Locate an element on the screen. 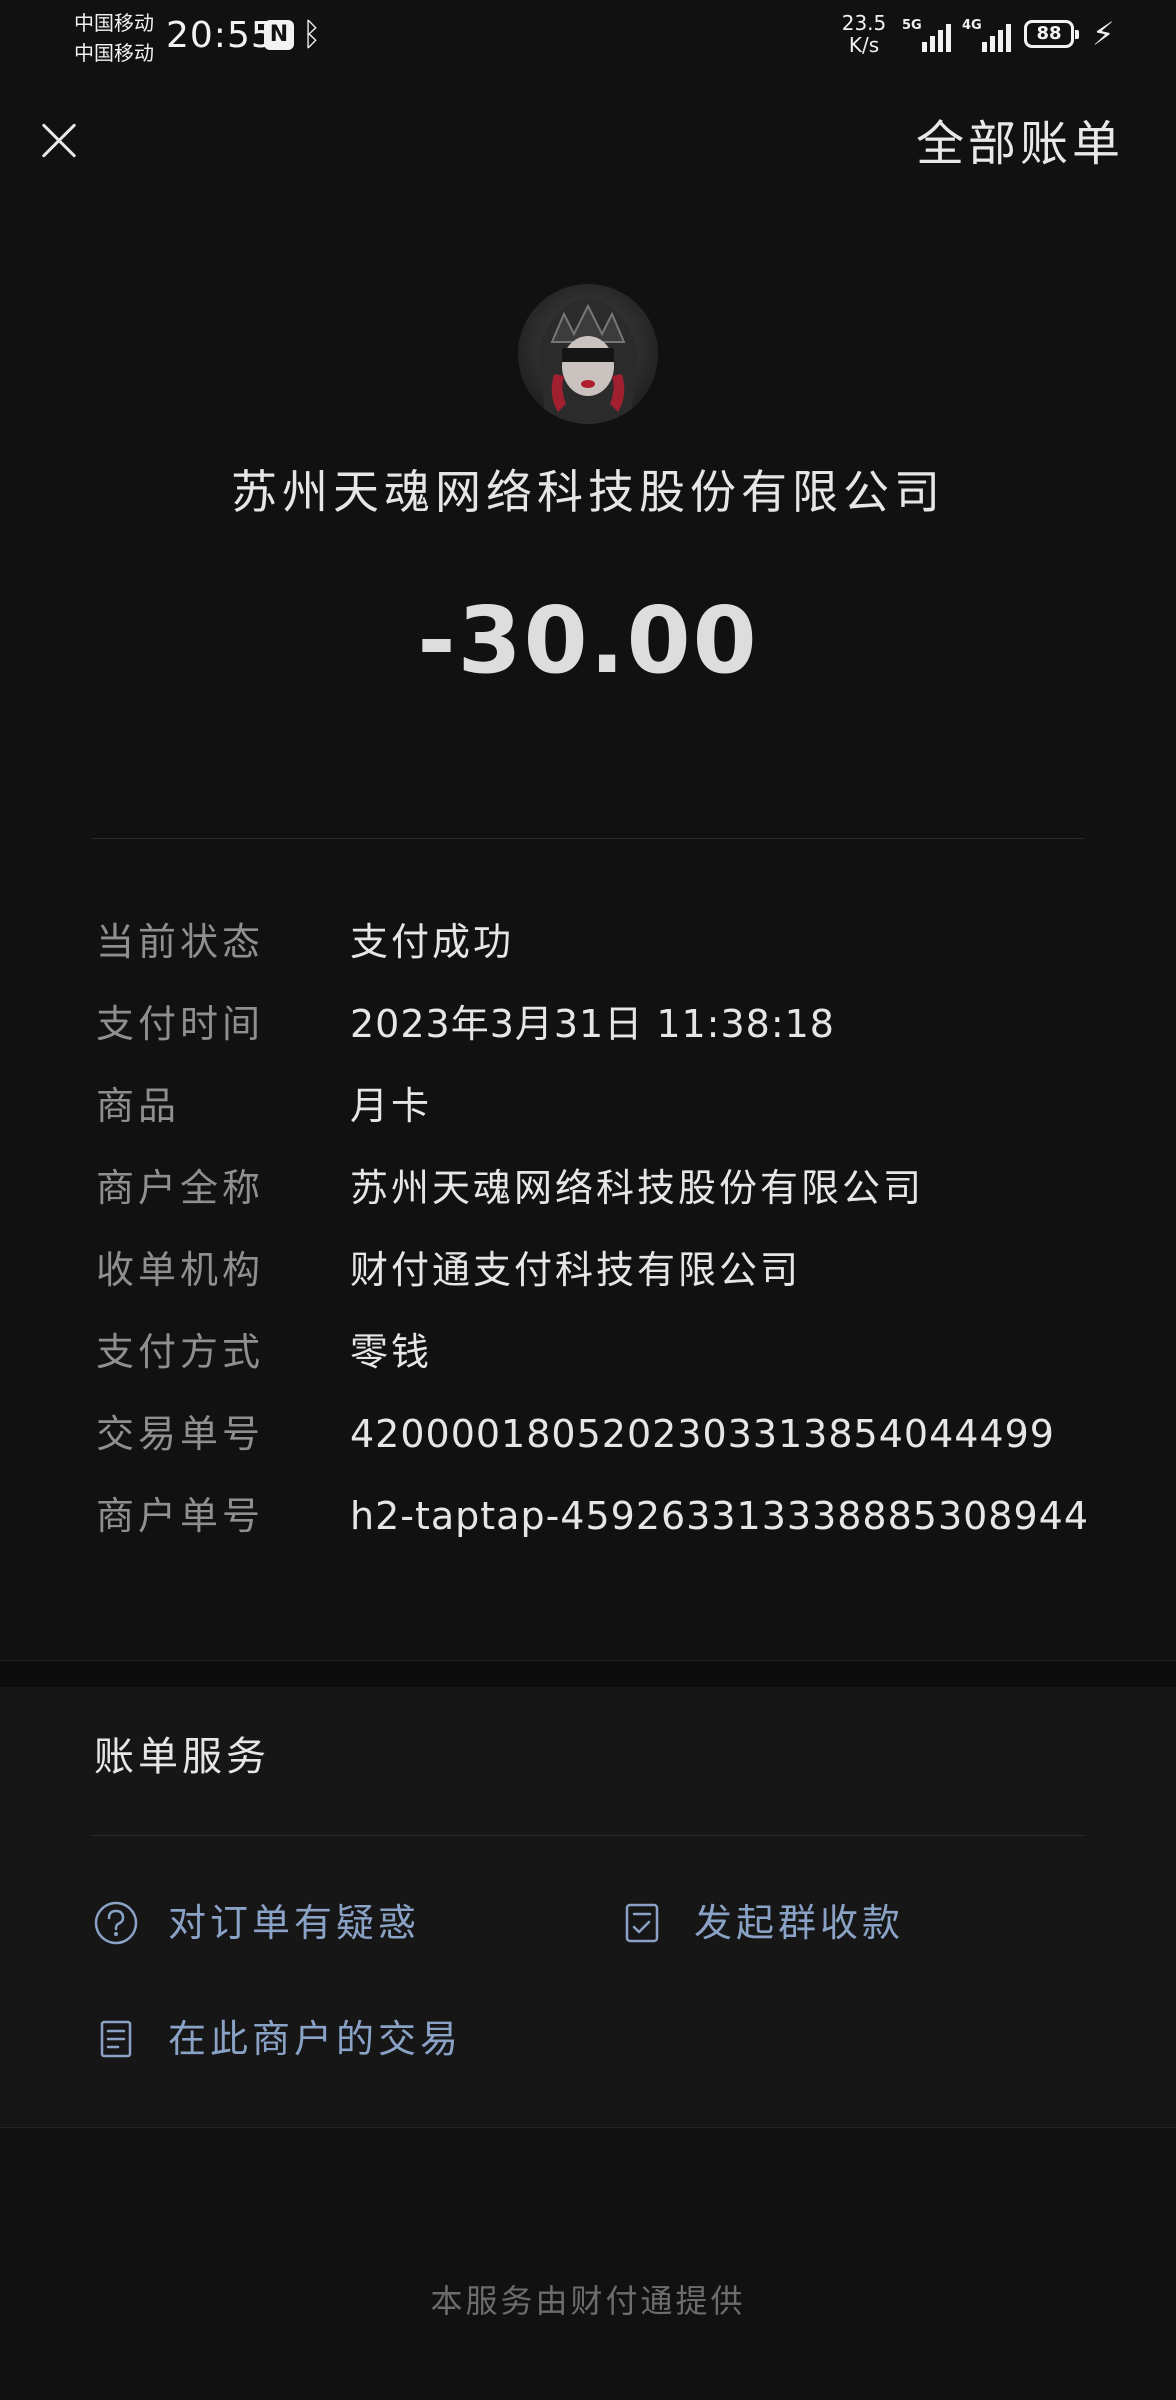 This screenshot has width=1176, height=2400. carrier-2: 中国移动 is located at coordinates (114, 53).